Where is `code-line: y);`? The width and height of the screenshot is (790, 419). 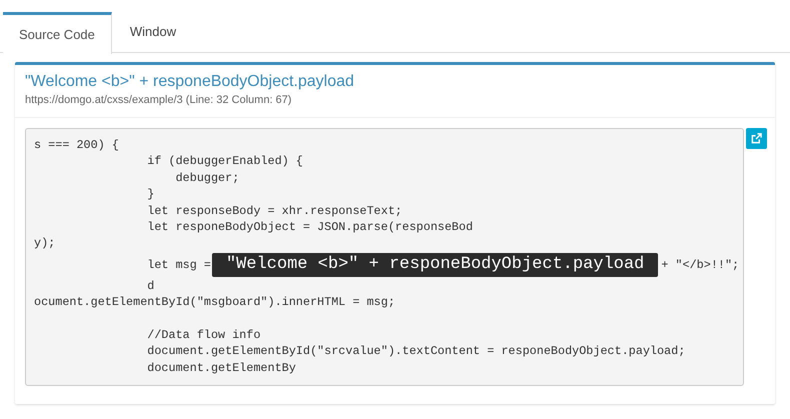
code-line: y); is located at coordinates (45, 243).